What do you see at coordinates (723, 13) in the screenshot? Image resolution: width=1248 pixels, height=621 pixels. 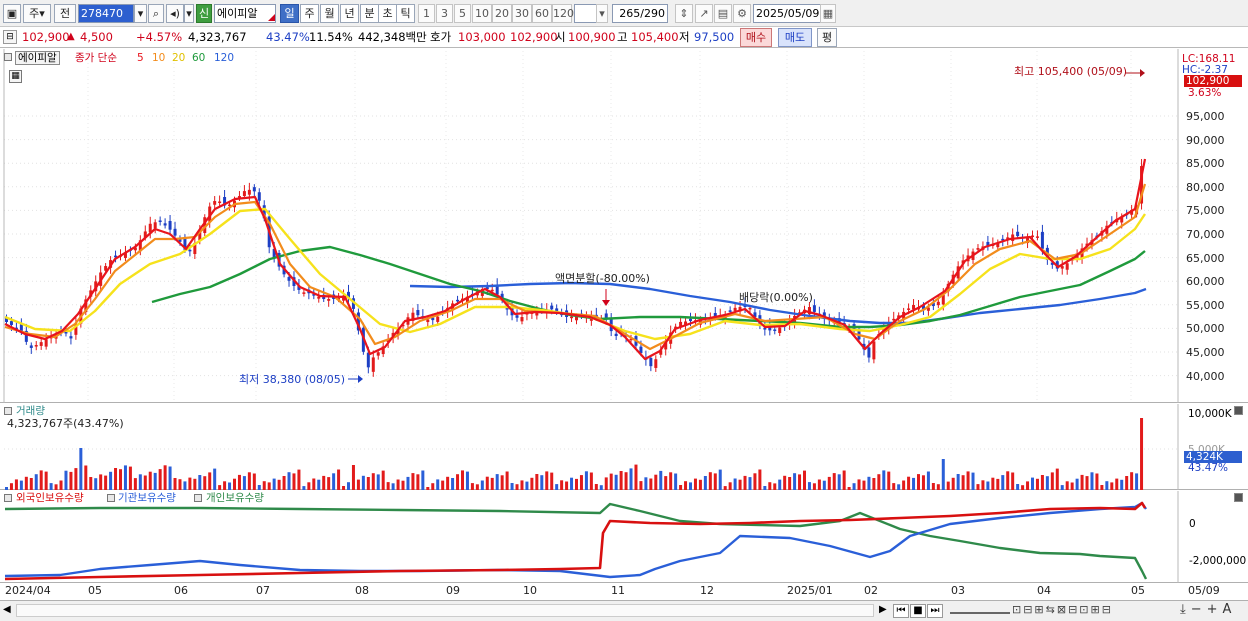 I see `save-icon: ▤` at bounding box center [723, 13].